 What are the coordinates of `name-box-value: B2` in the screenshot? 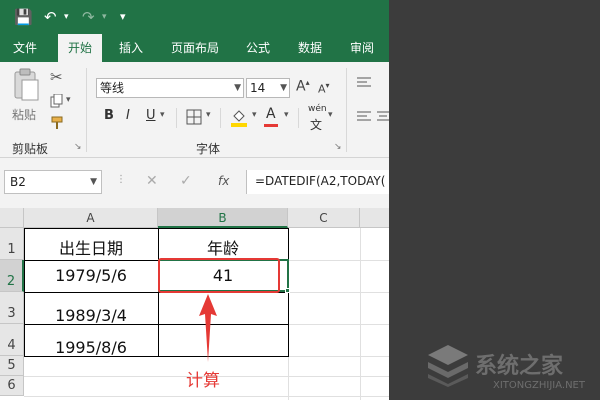 It's located at (18, 182).